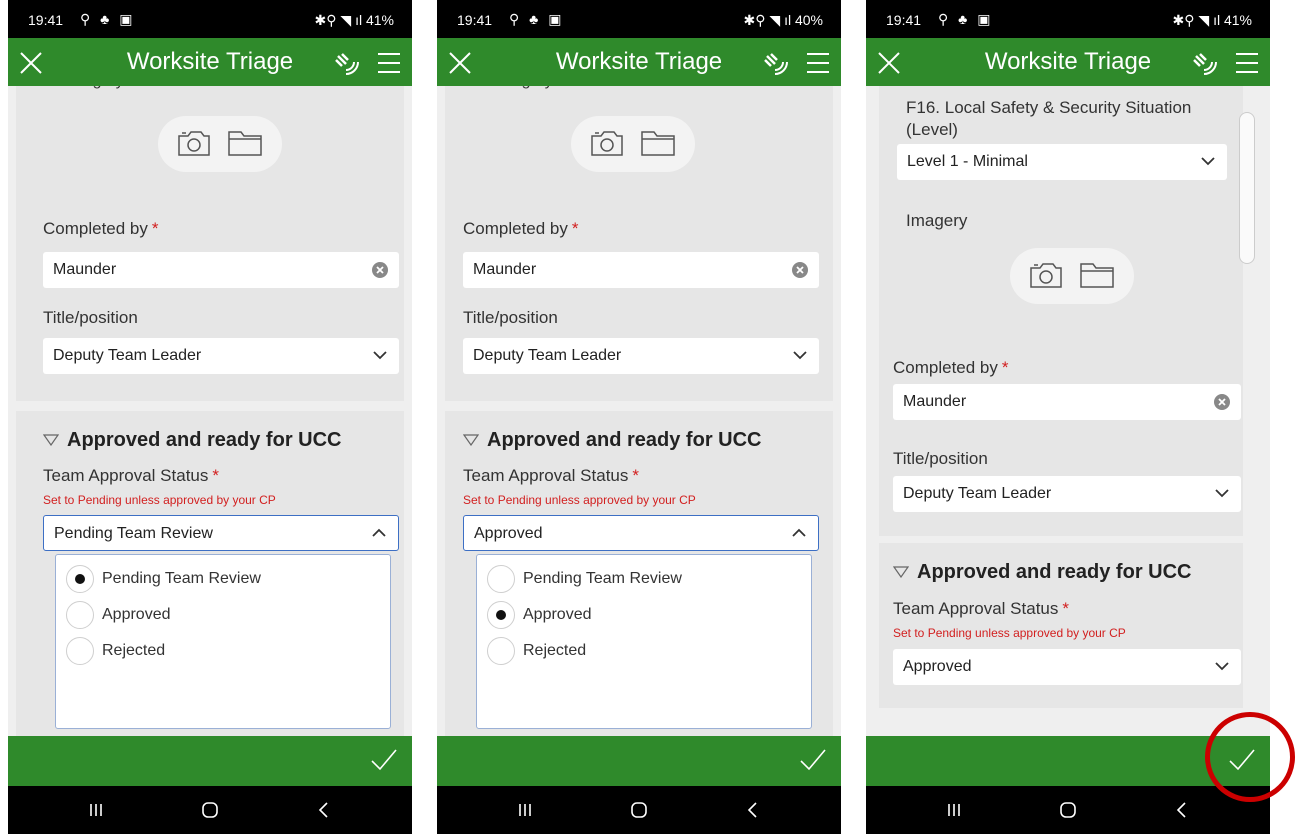 This screenshot has width=1304, height=834. I want to click on status-icons: ✱⚲ ◥ ıl 40%, so click(783, 20).